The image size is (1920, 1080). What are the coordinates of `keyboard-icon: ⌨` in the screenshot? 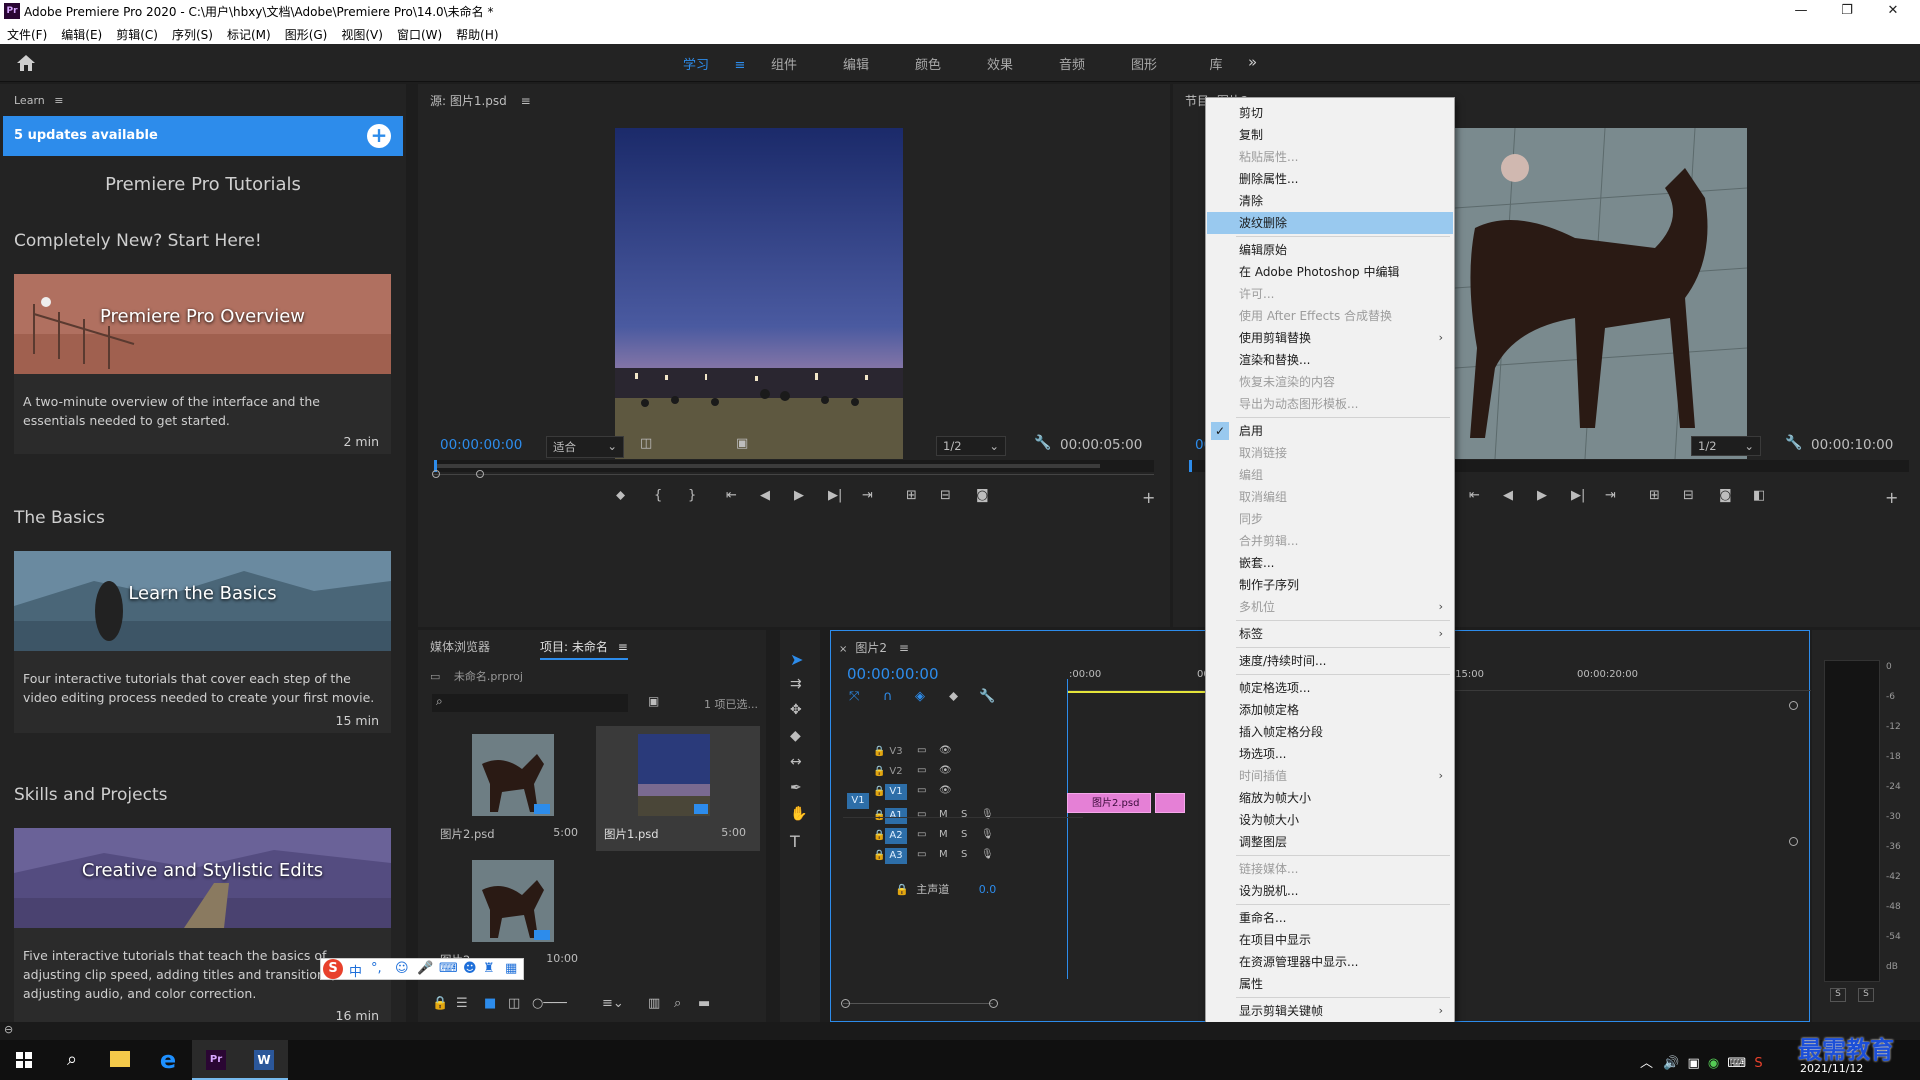 It's located at (448, 968).